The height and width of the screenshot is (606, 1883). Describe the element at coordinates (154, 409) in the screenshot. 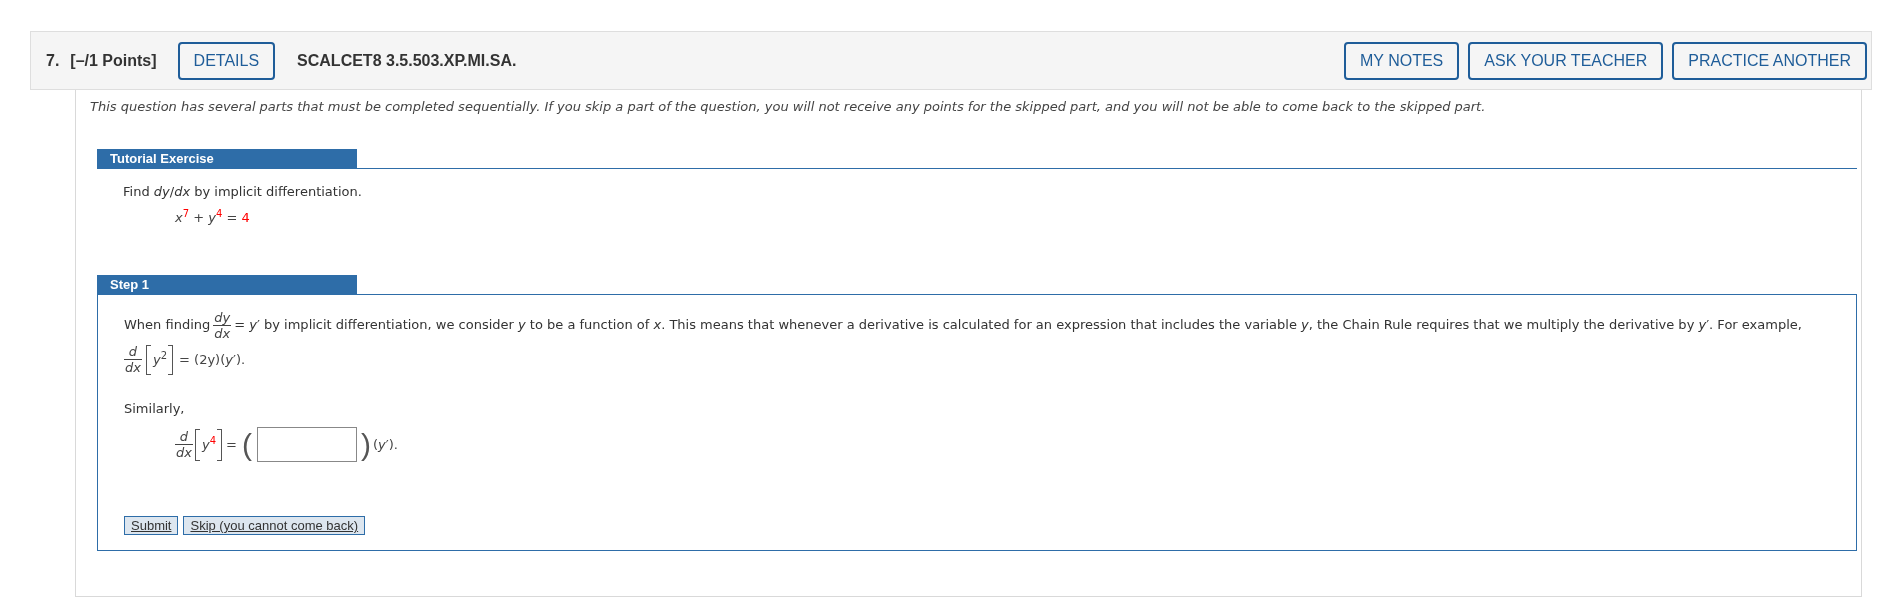

I see `similarly-text: Similarly,` at that location.